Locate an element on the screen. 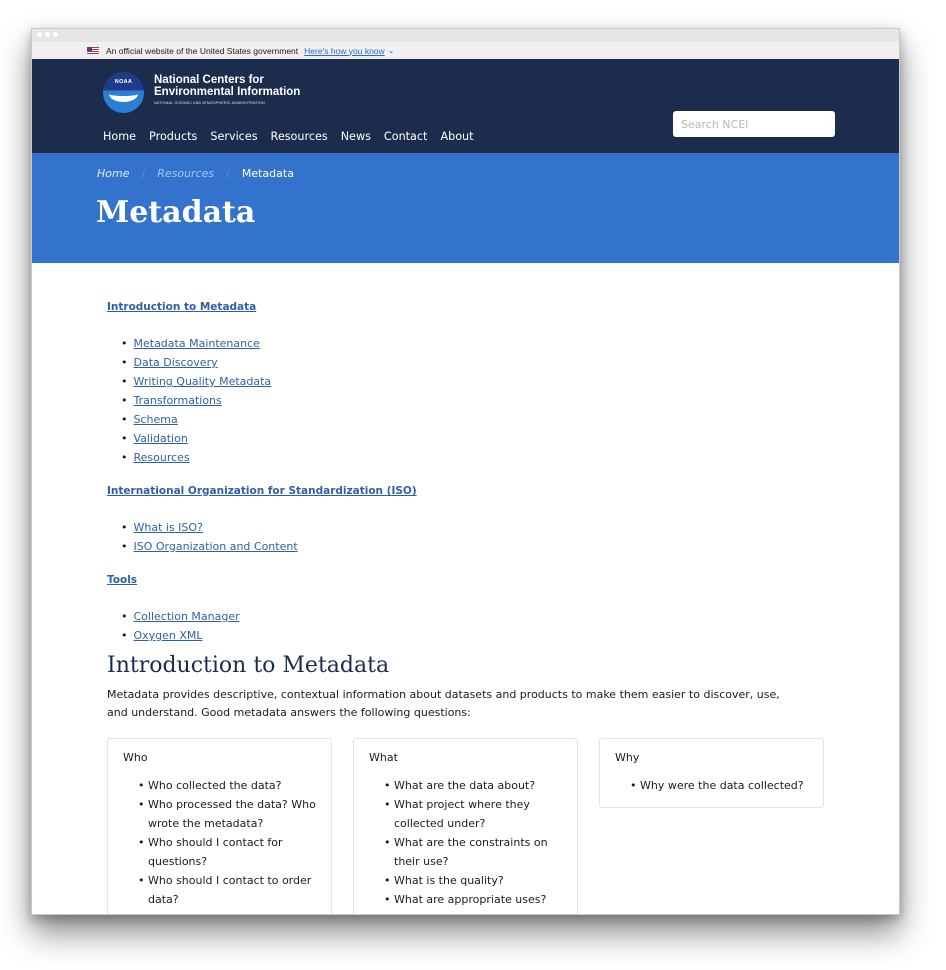 Image resolution: width=946 pixels, height=970 pixels. nav-about: About is located at coordinates (456, 136).